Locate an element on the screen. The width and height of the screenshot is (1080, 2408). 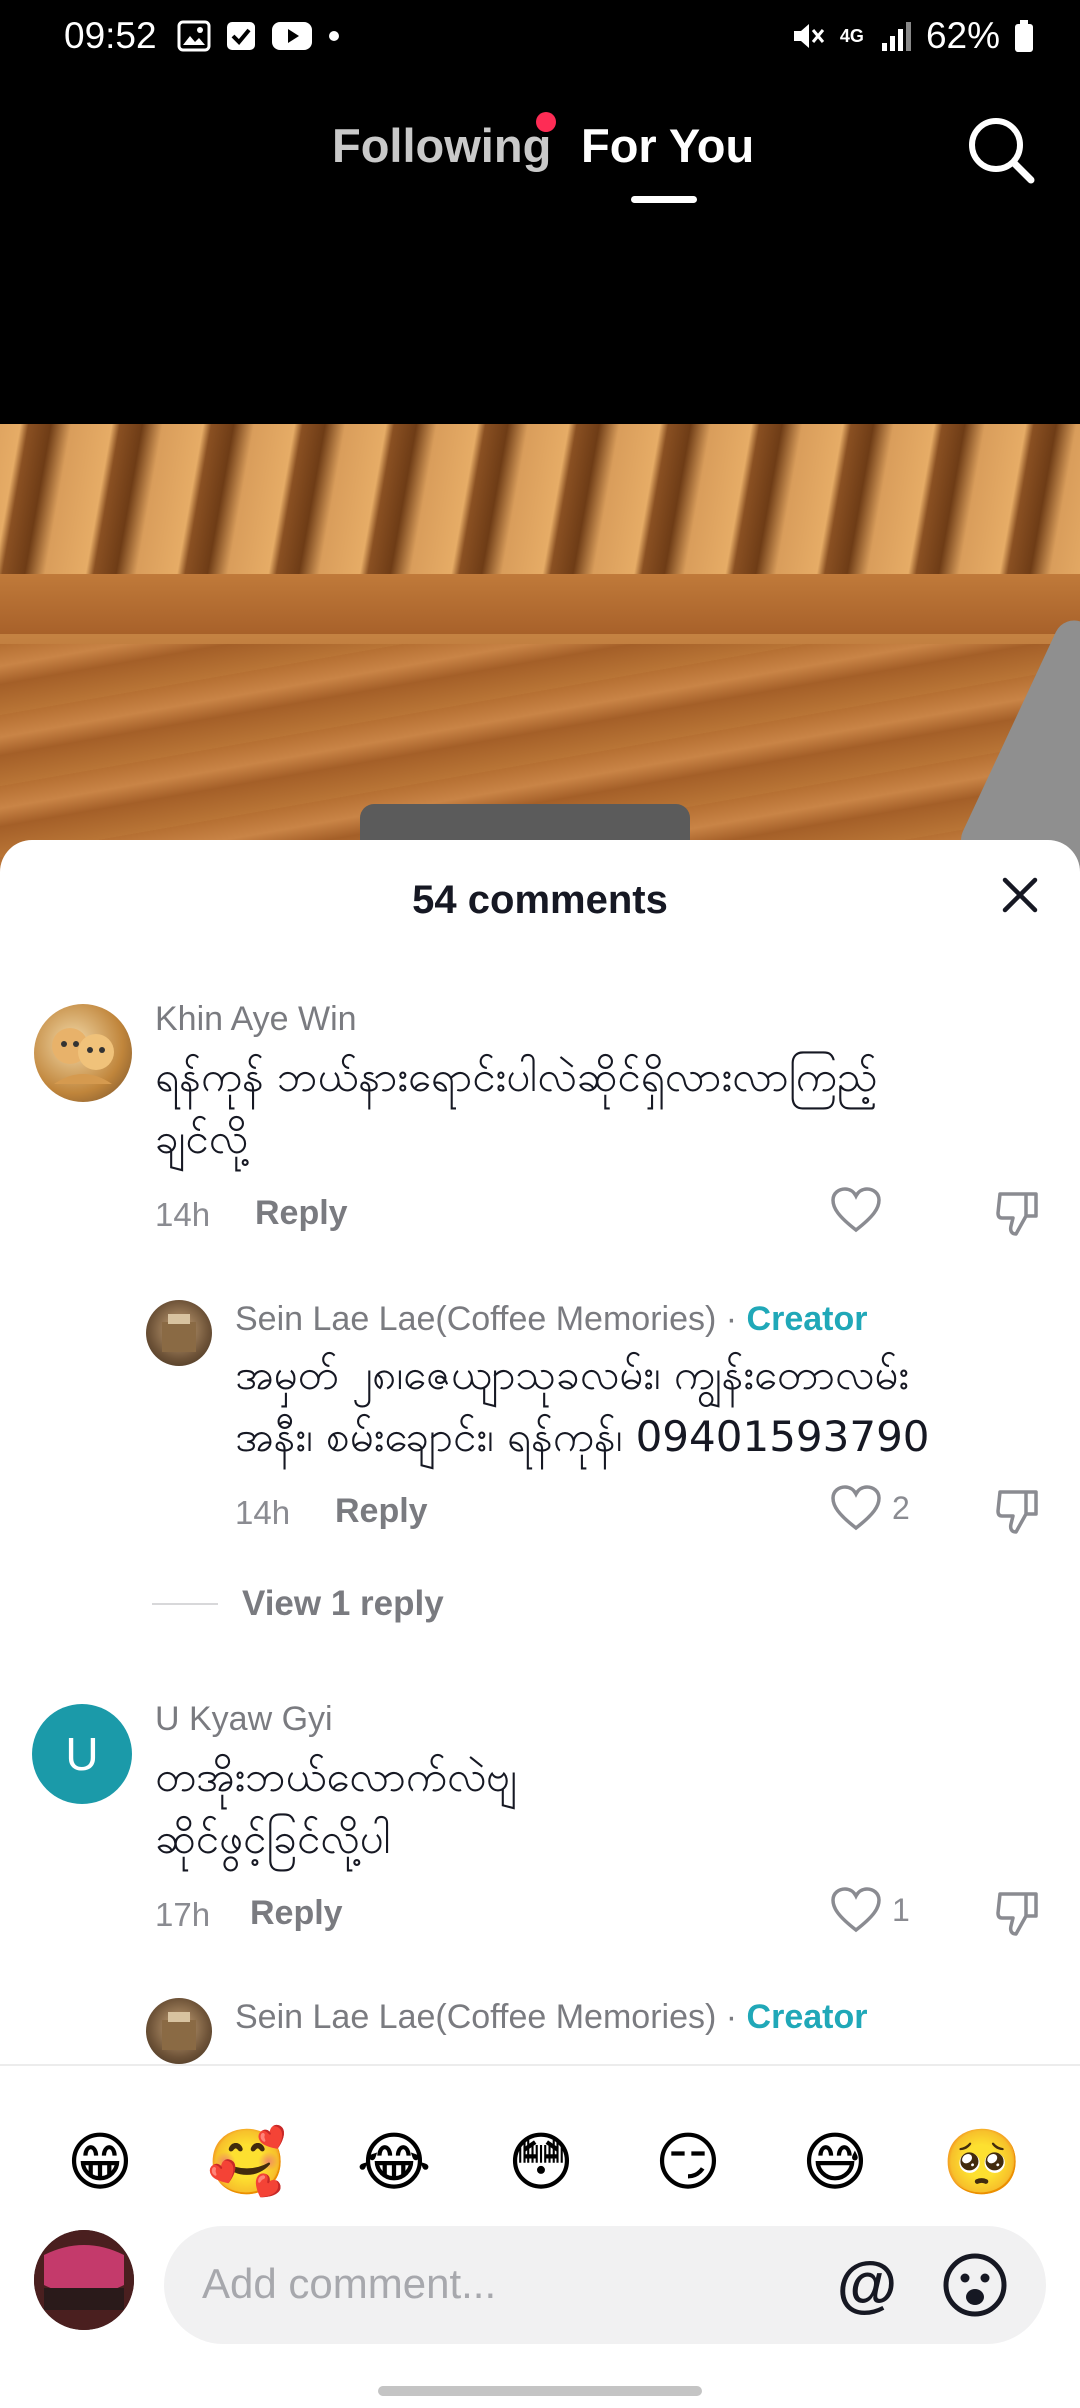
comment-text-line: ချင်လို့ is located at coordinates (201, 1138).